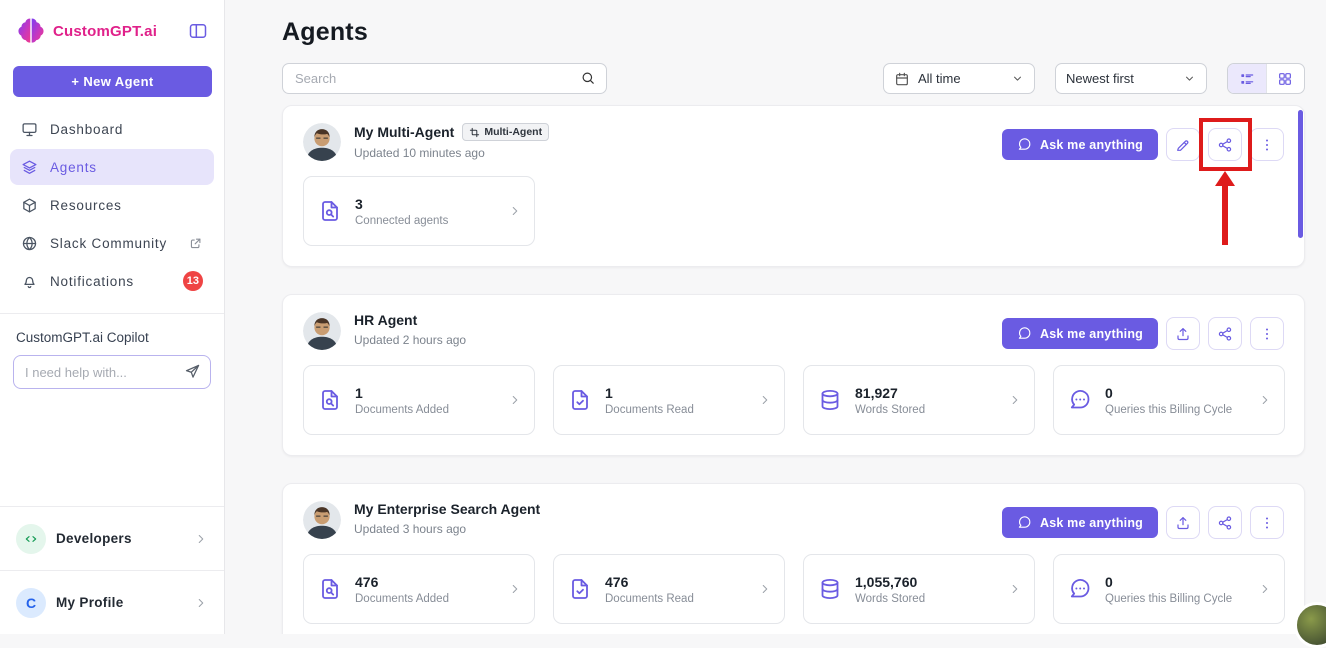 The width and height of the screenshot is (1326, 648). I want to click on customgpt-logo: CustomGPT.ai, so click(86, 31).